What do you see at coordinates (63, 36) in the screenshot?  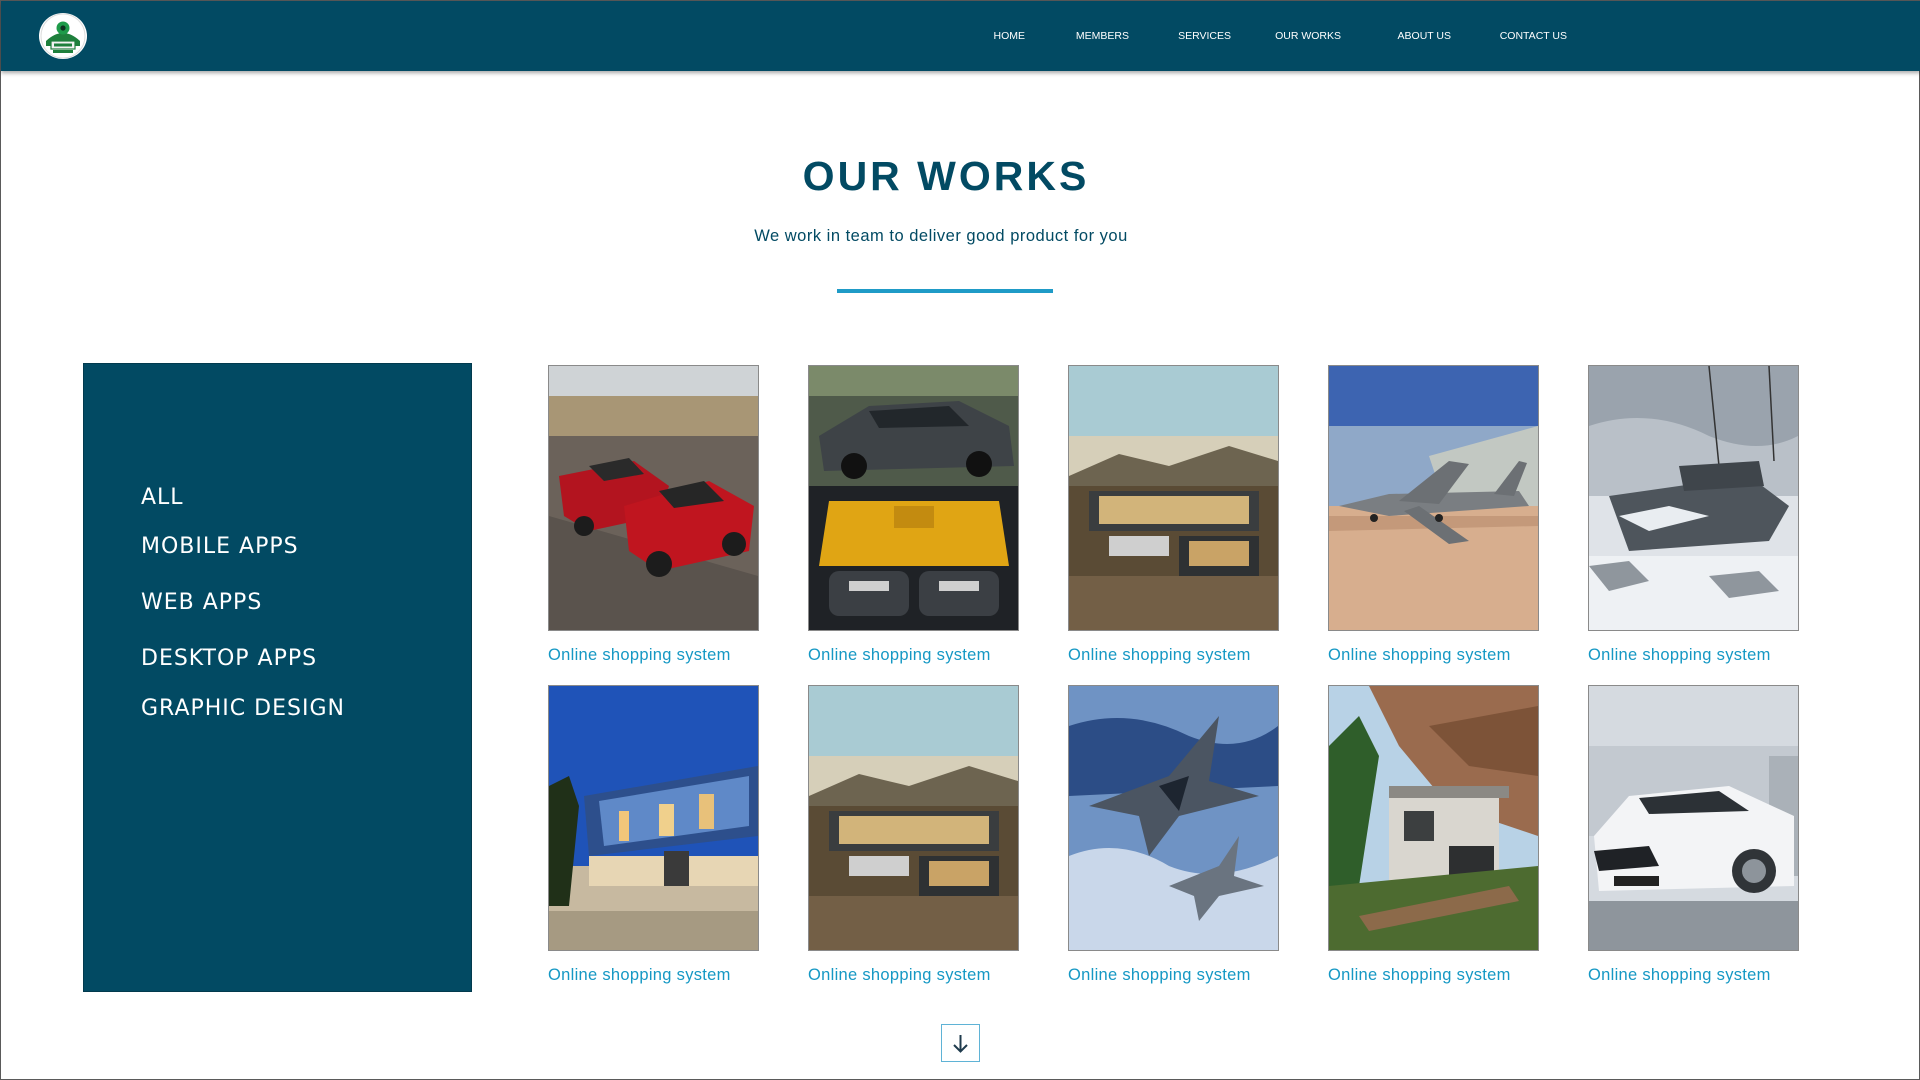 I see `team-logo-icon` at bounding box center [63, 36].